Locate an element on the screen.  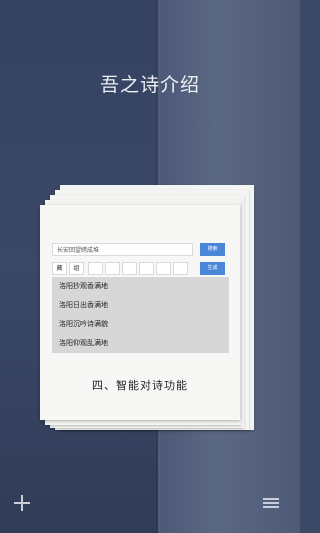
page-headline: 吾之诗介绍 is located at coordinates (149, 85).